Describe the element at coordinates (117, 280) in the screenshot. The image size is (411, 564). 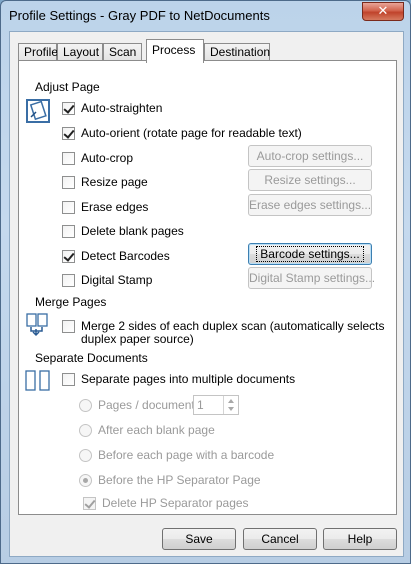
I see `digital-stamp-label: Digital Stamp` at that location.